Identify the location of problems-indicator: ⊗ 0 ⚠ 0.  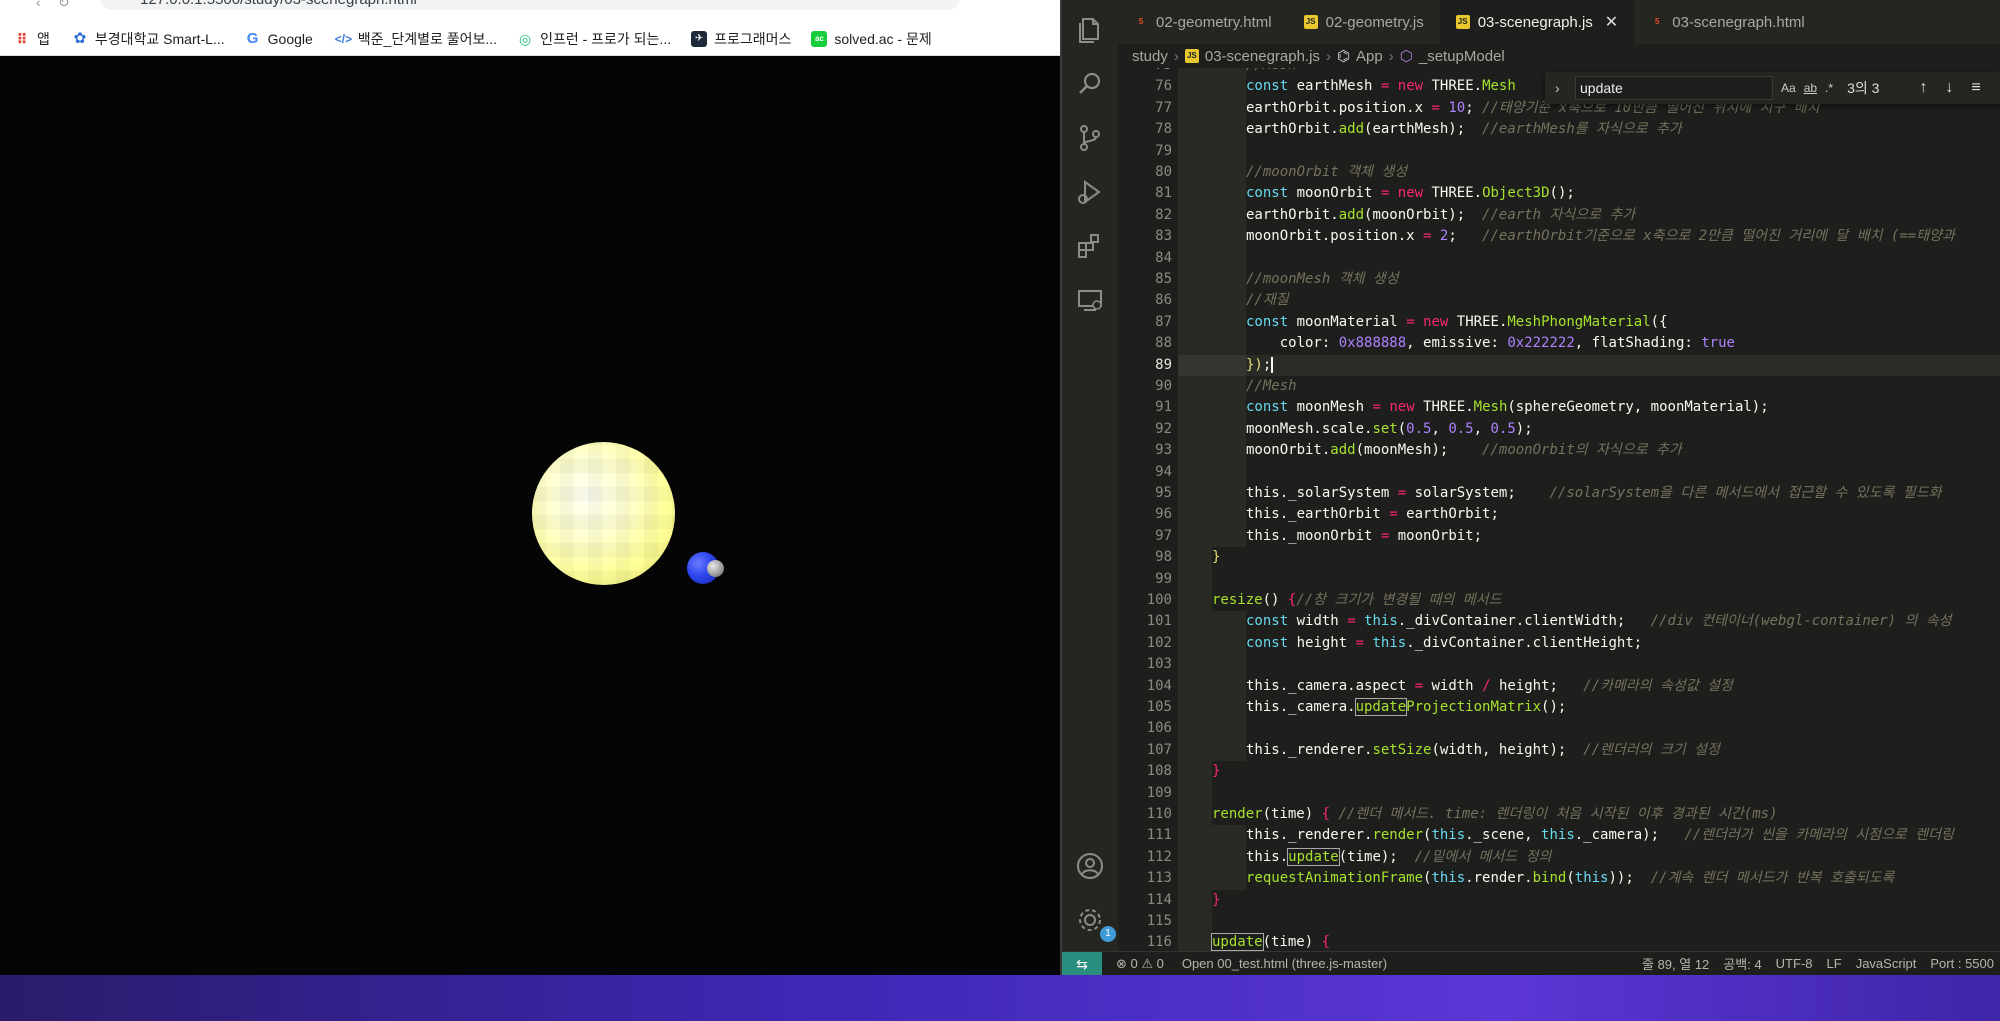
(1140, 964).